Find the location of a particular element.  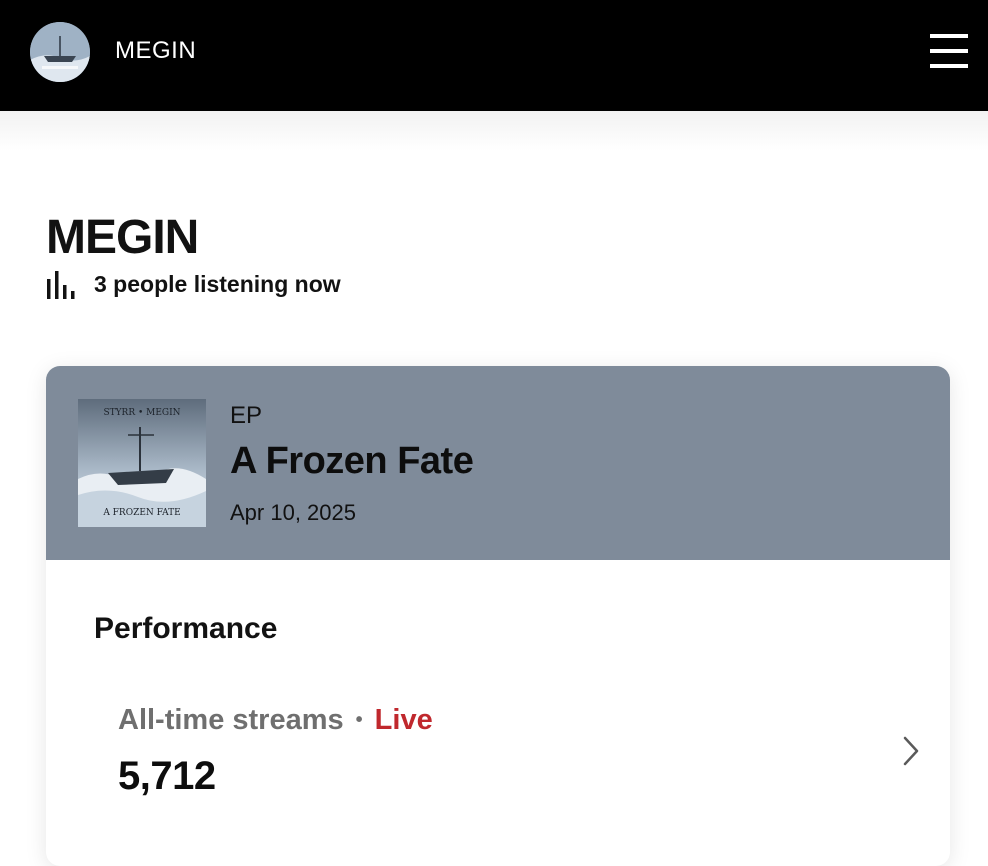

stat-value: 5,712 is located at coordinates (167, 776).